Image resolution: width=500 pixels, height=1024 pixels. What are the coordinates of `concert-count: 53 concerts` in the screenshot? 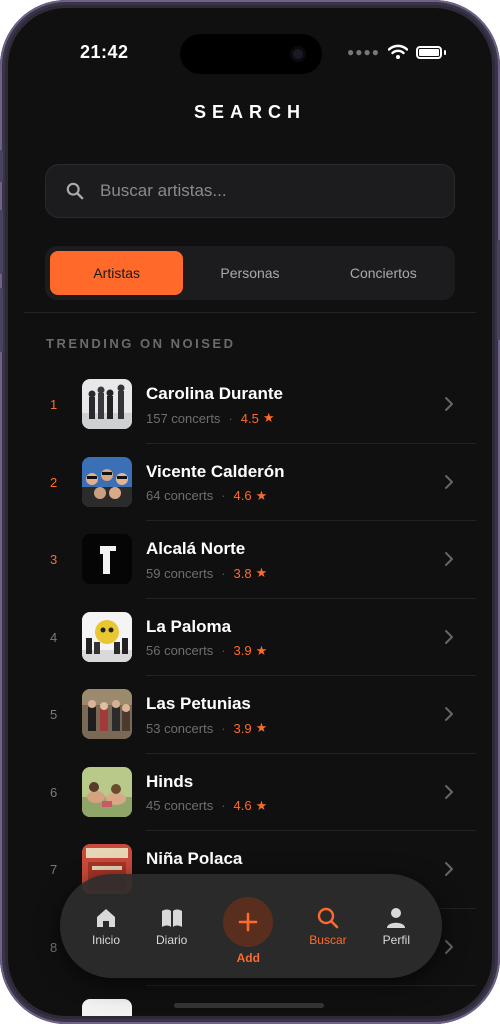 It's located at (180, 728).